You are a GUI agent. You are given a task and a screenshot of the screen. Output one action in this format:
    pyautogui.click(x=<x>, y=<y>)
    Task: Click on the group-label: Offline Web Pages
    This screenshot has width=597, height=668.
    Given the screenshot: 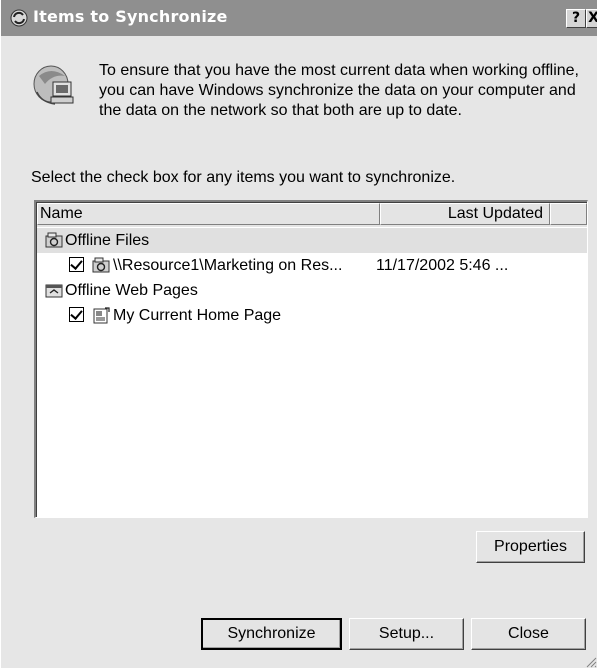 What is the action you would take?
    pyautogui.click(x=131, y=290)
    